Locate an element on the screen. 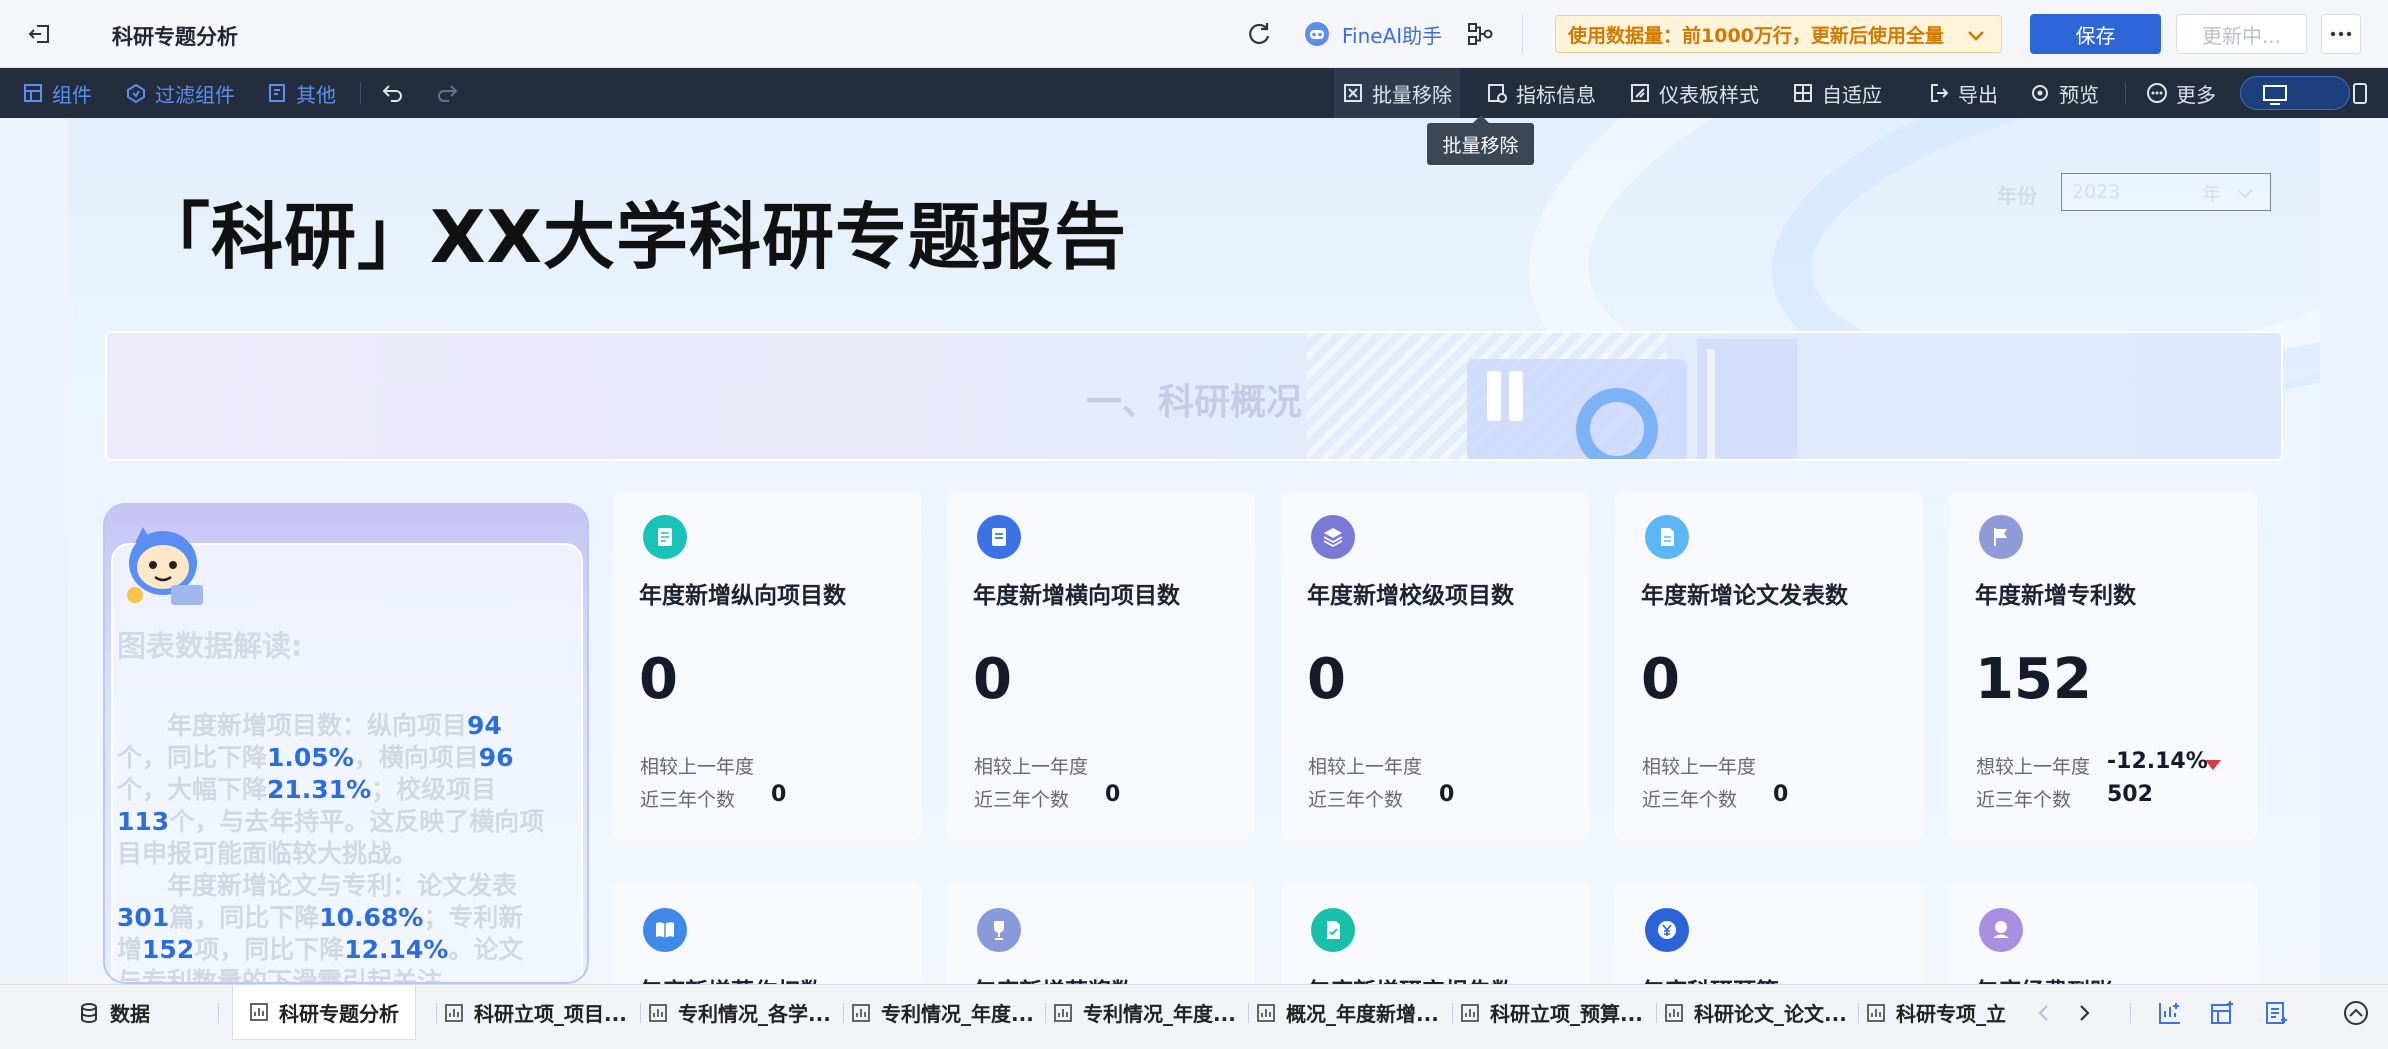 The height and width of the screenshot is (1049, 2388). save-button: 保存 is located at coordinates (2095, 34).